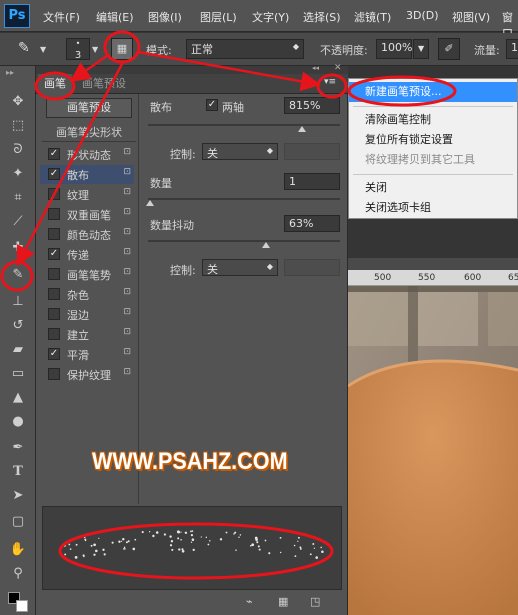  I want to click on mode-select: 正常 ◆, so click(245, 49).